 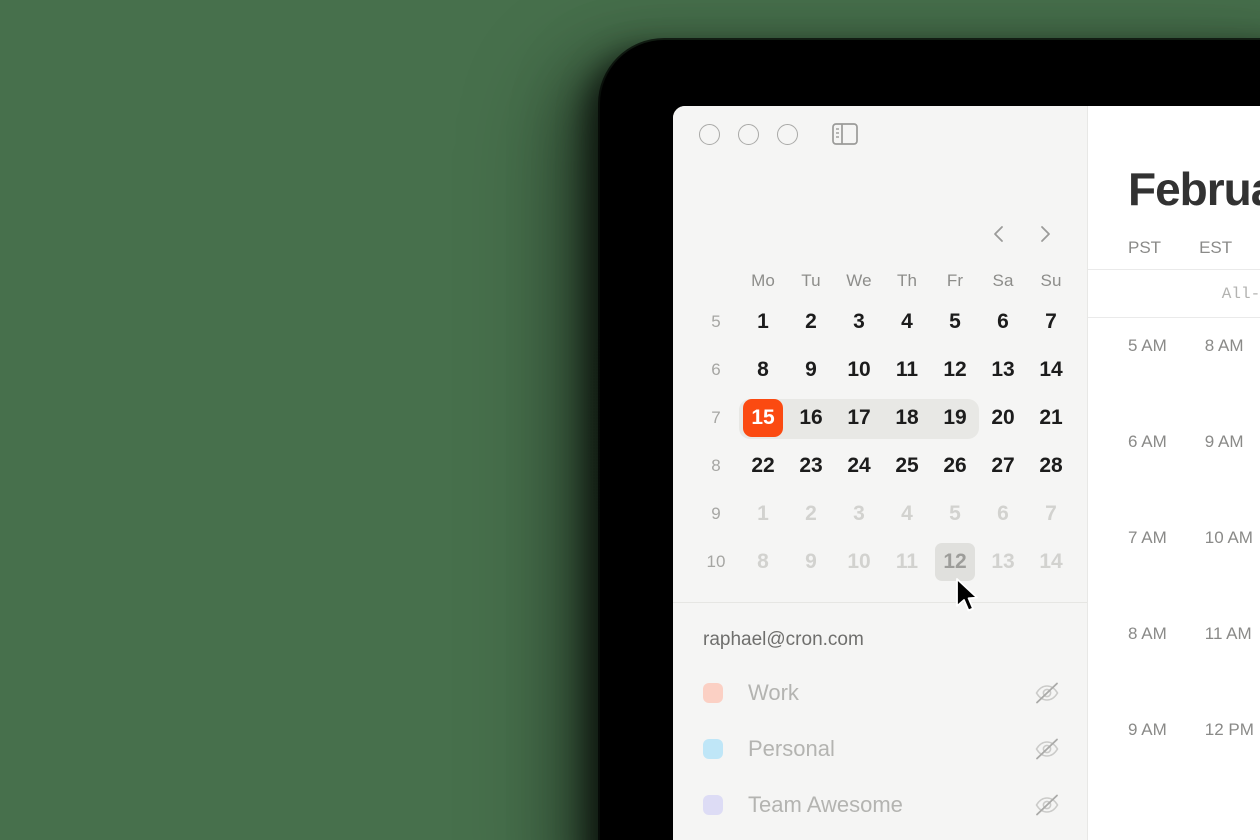 I want to click on mini-calendar-week-row: 10 8 9 10 11 12 13 14, so click(x=878, y=562).